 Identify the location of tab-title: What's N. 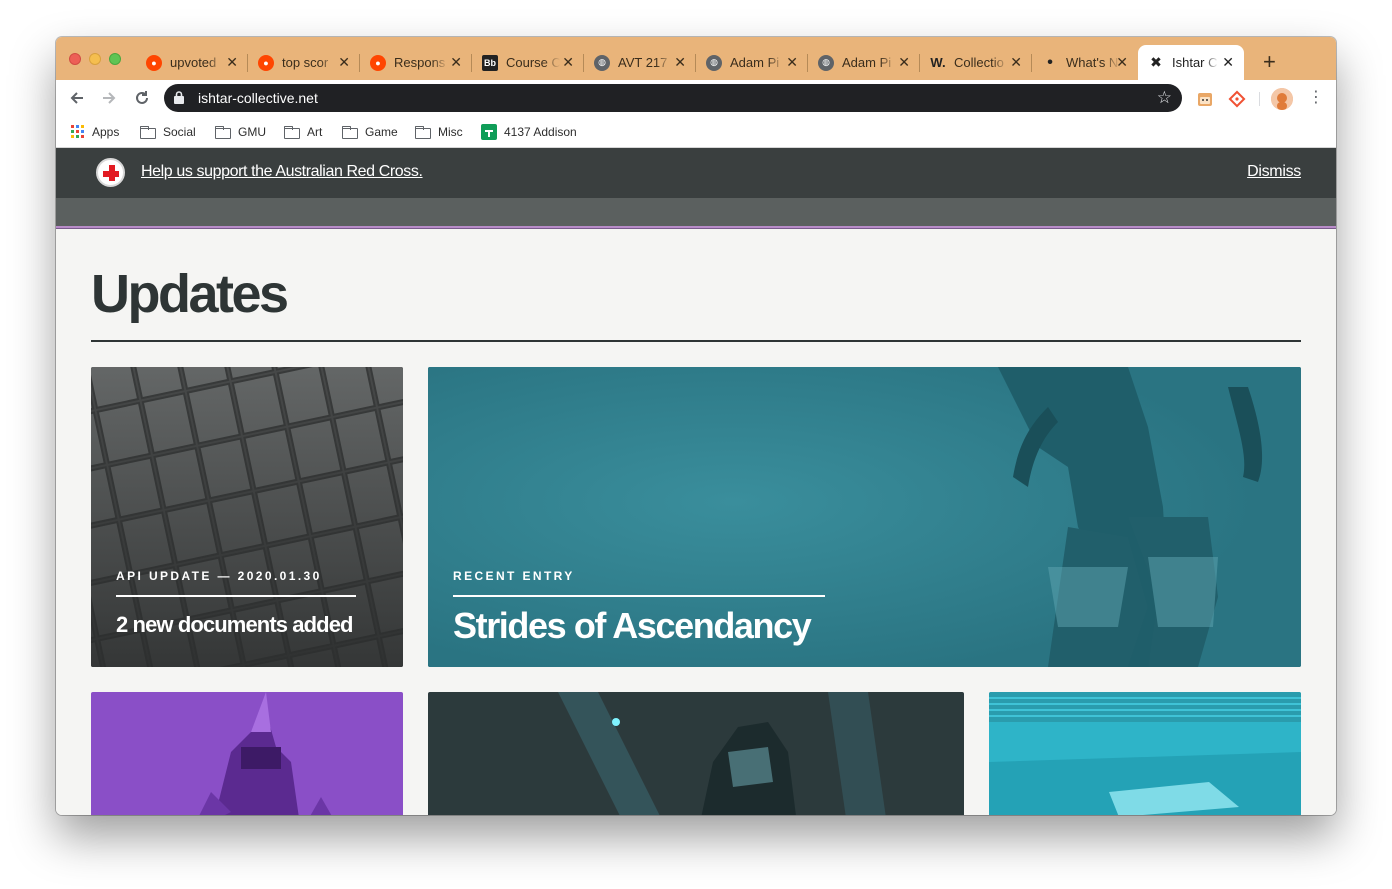
(1092, 62).